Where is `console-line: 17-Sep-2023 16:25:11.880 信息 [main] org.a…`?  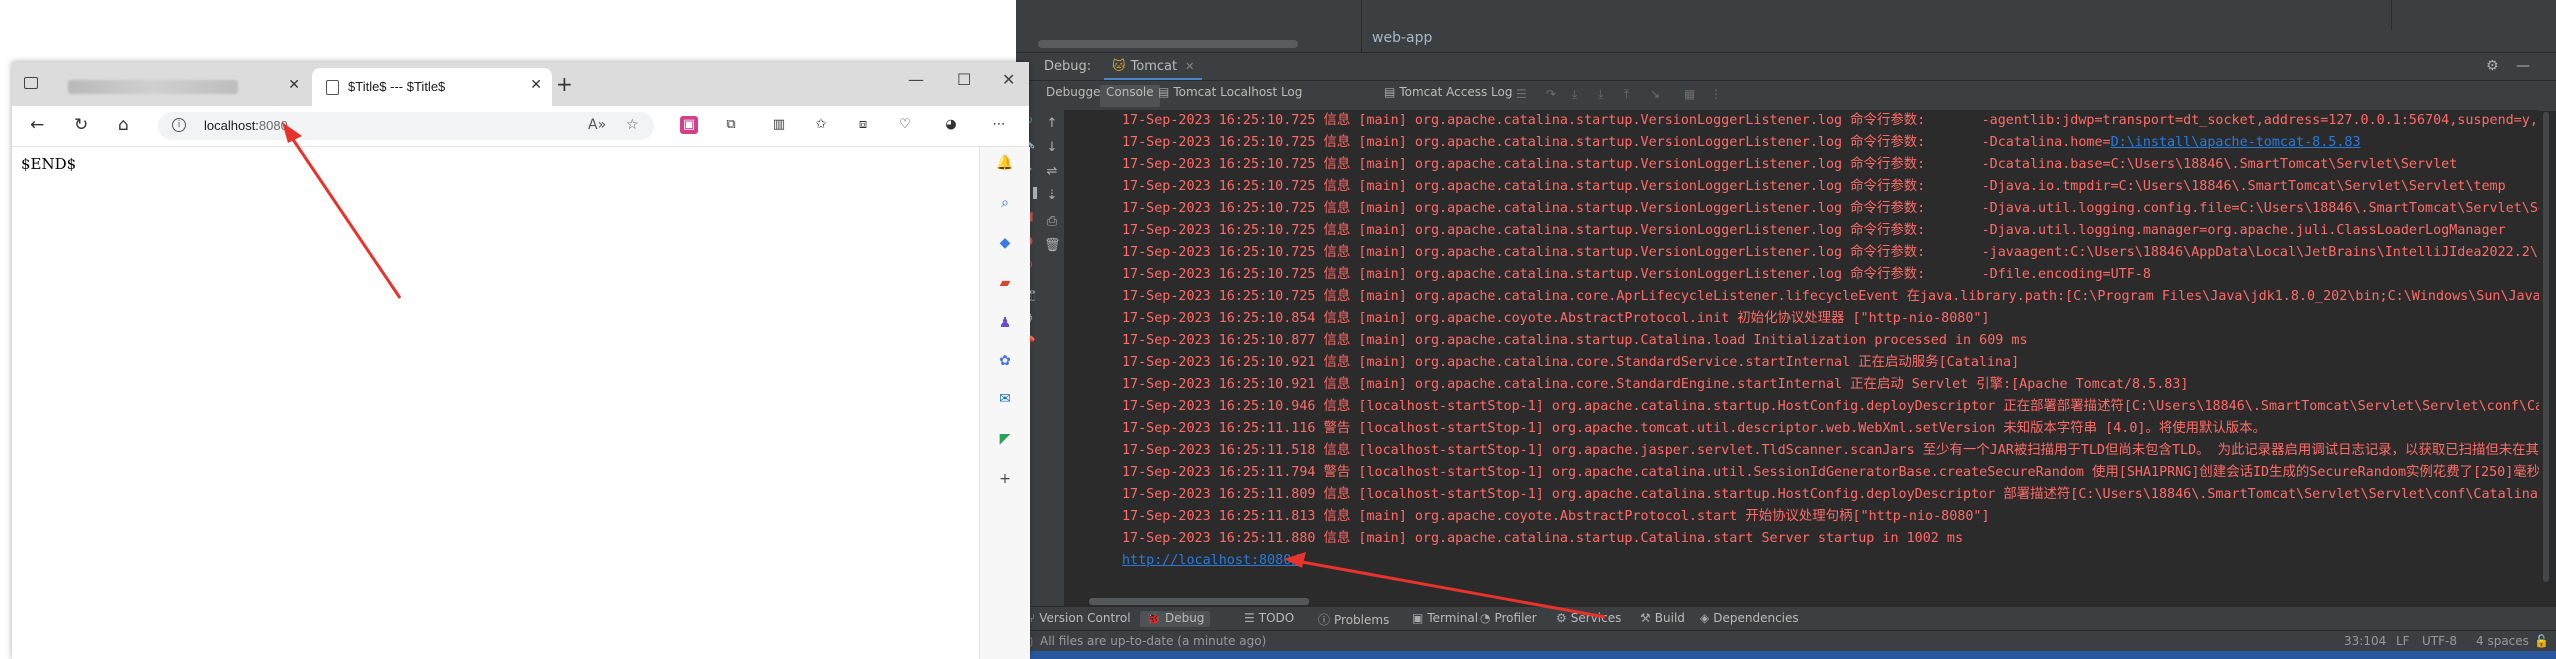 console-line: 17-Sep-2023 16:25:11.880 信息 [main] org.a… is located at coordinates (1543, 538).